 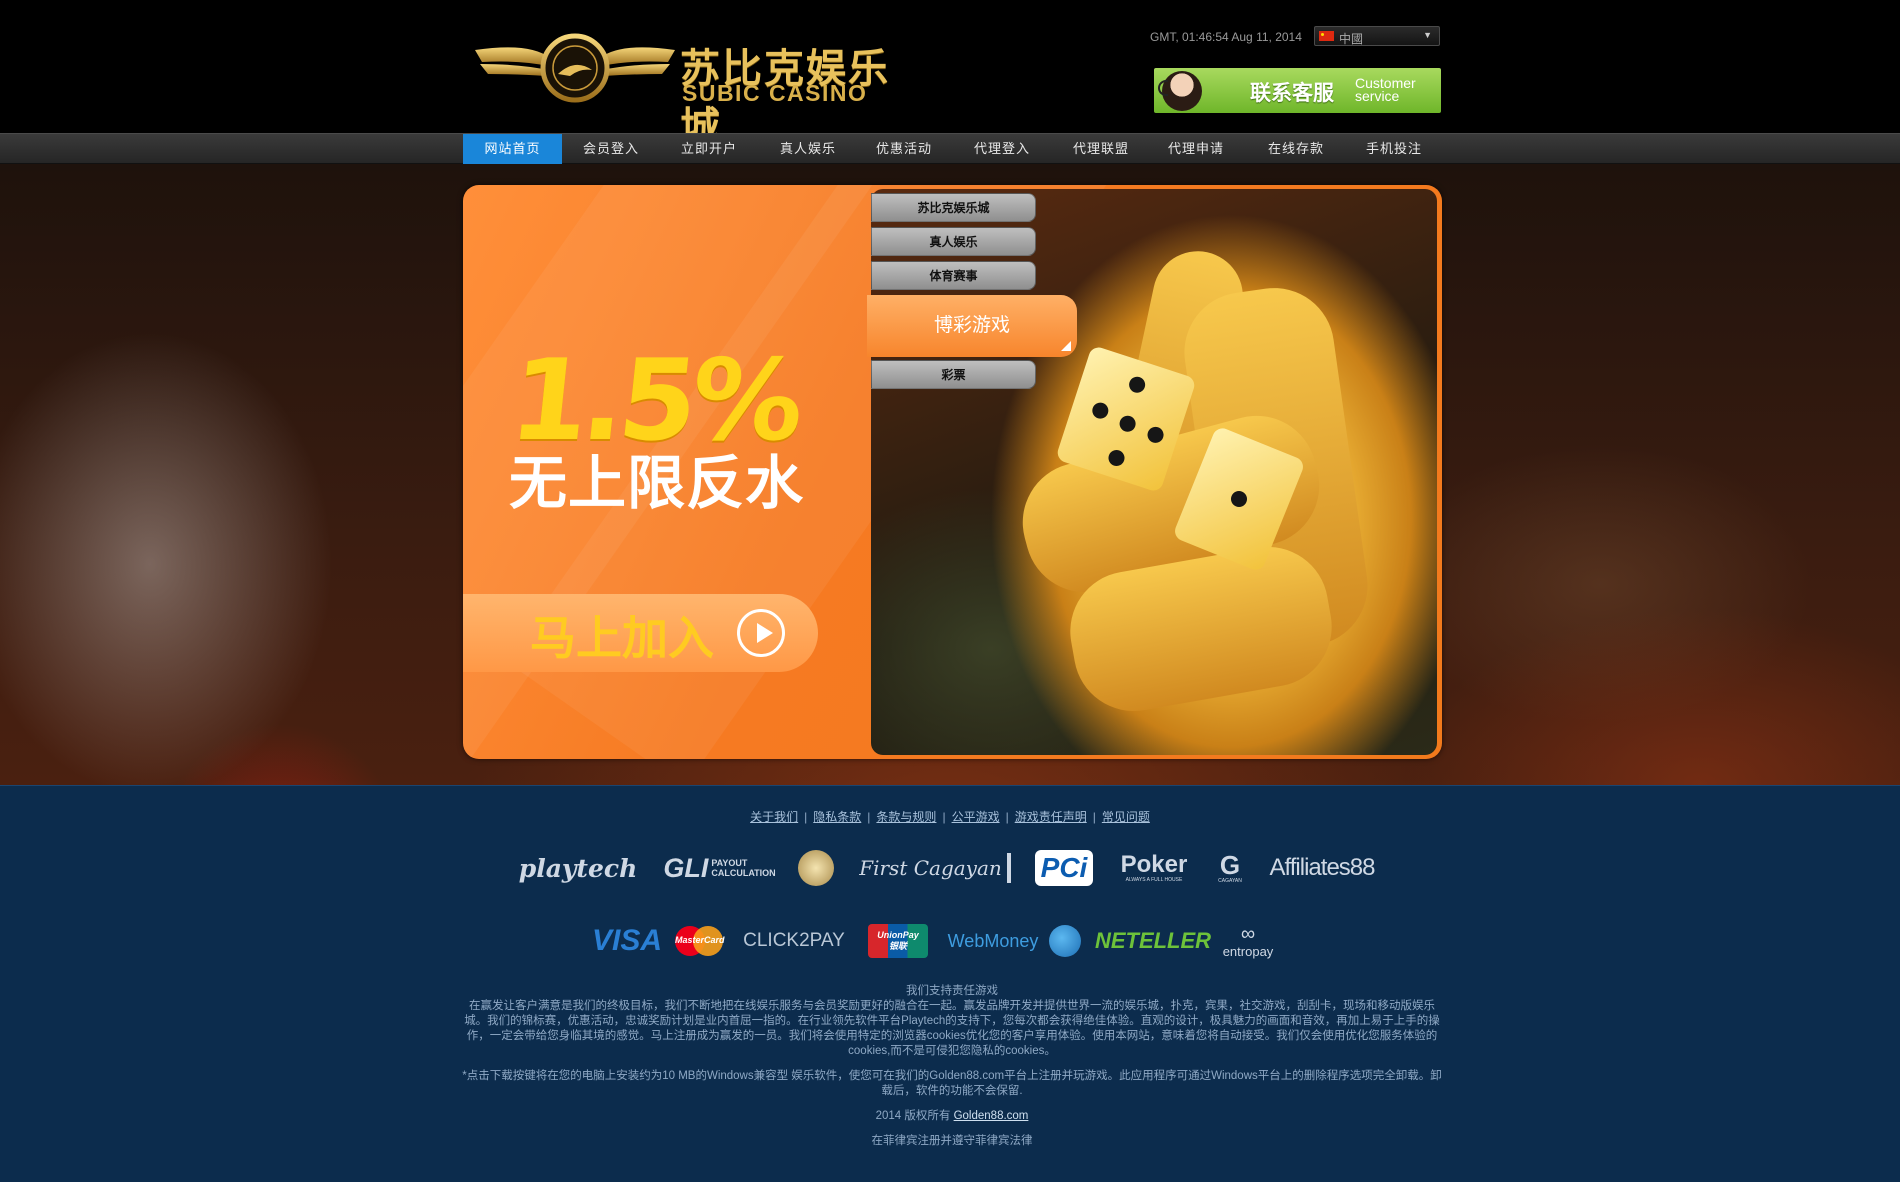 I want to click on cagayan-logo: G CAGAYAN, so click(x=1230, y=868).